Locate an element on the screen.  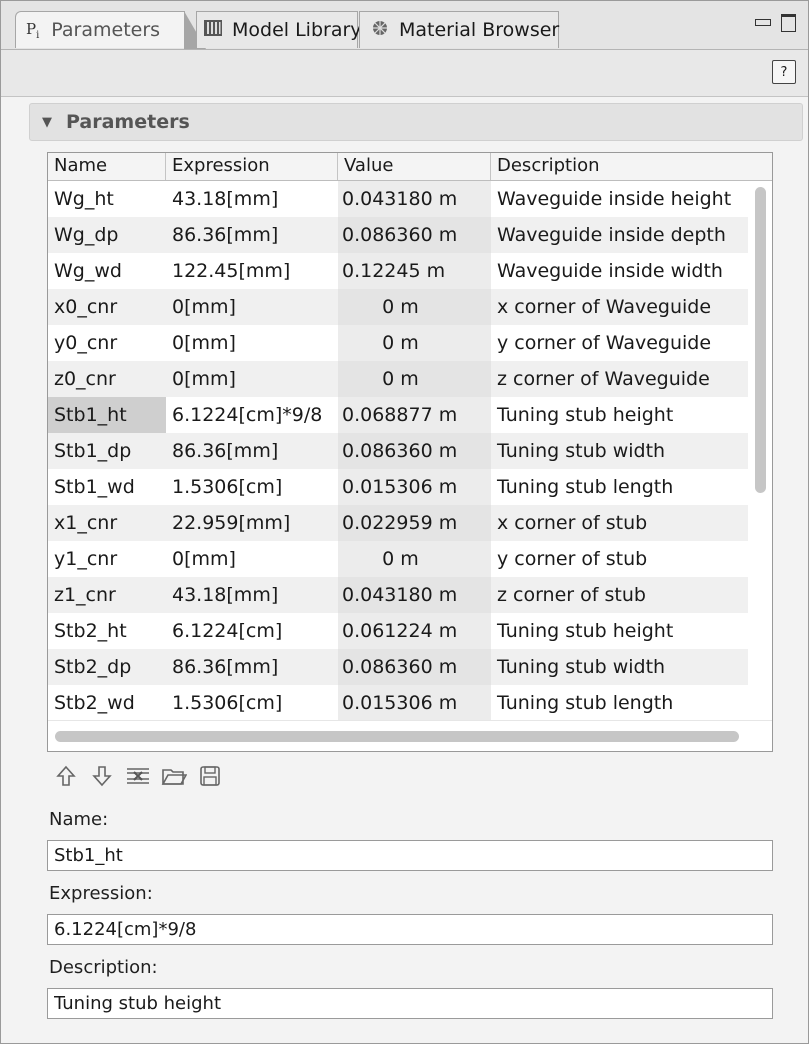
cell-expression: 6.1224[cm]*9/8 is located at coordinates (252, 415).